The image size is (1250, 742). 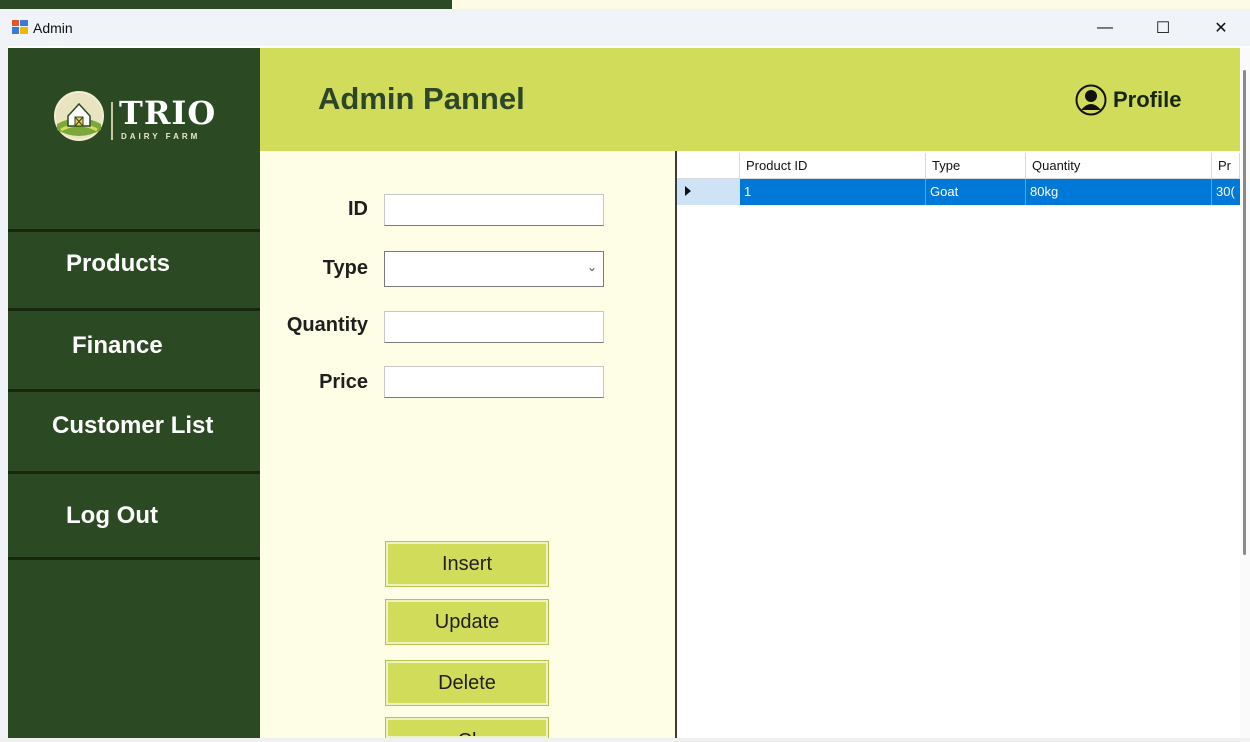 I want to click on cell-product-id: 1, so click(x=833, y=192).